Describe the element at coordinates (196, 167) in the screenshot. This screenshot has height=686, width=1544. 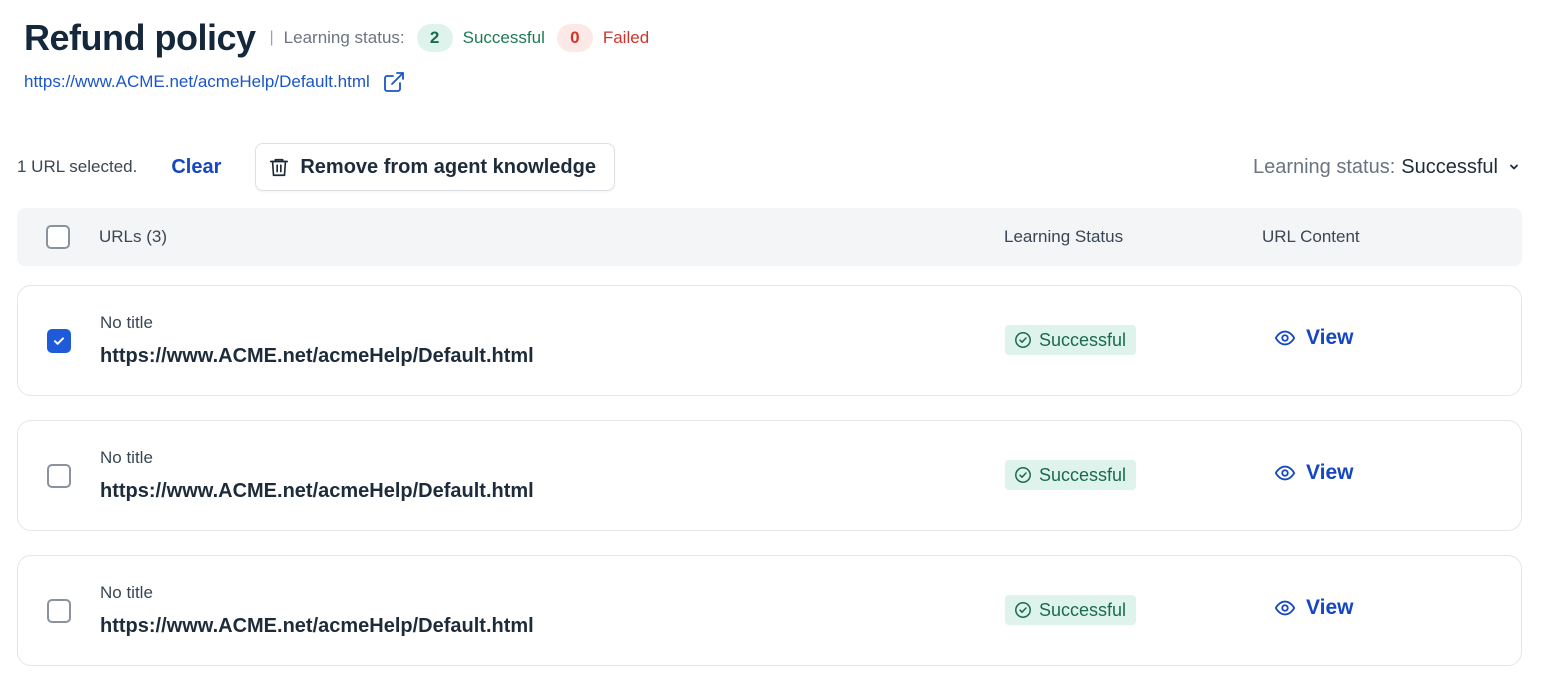
I see `clear-selection-button: Clear` at that location.